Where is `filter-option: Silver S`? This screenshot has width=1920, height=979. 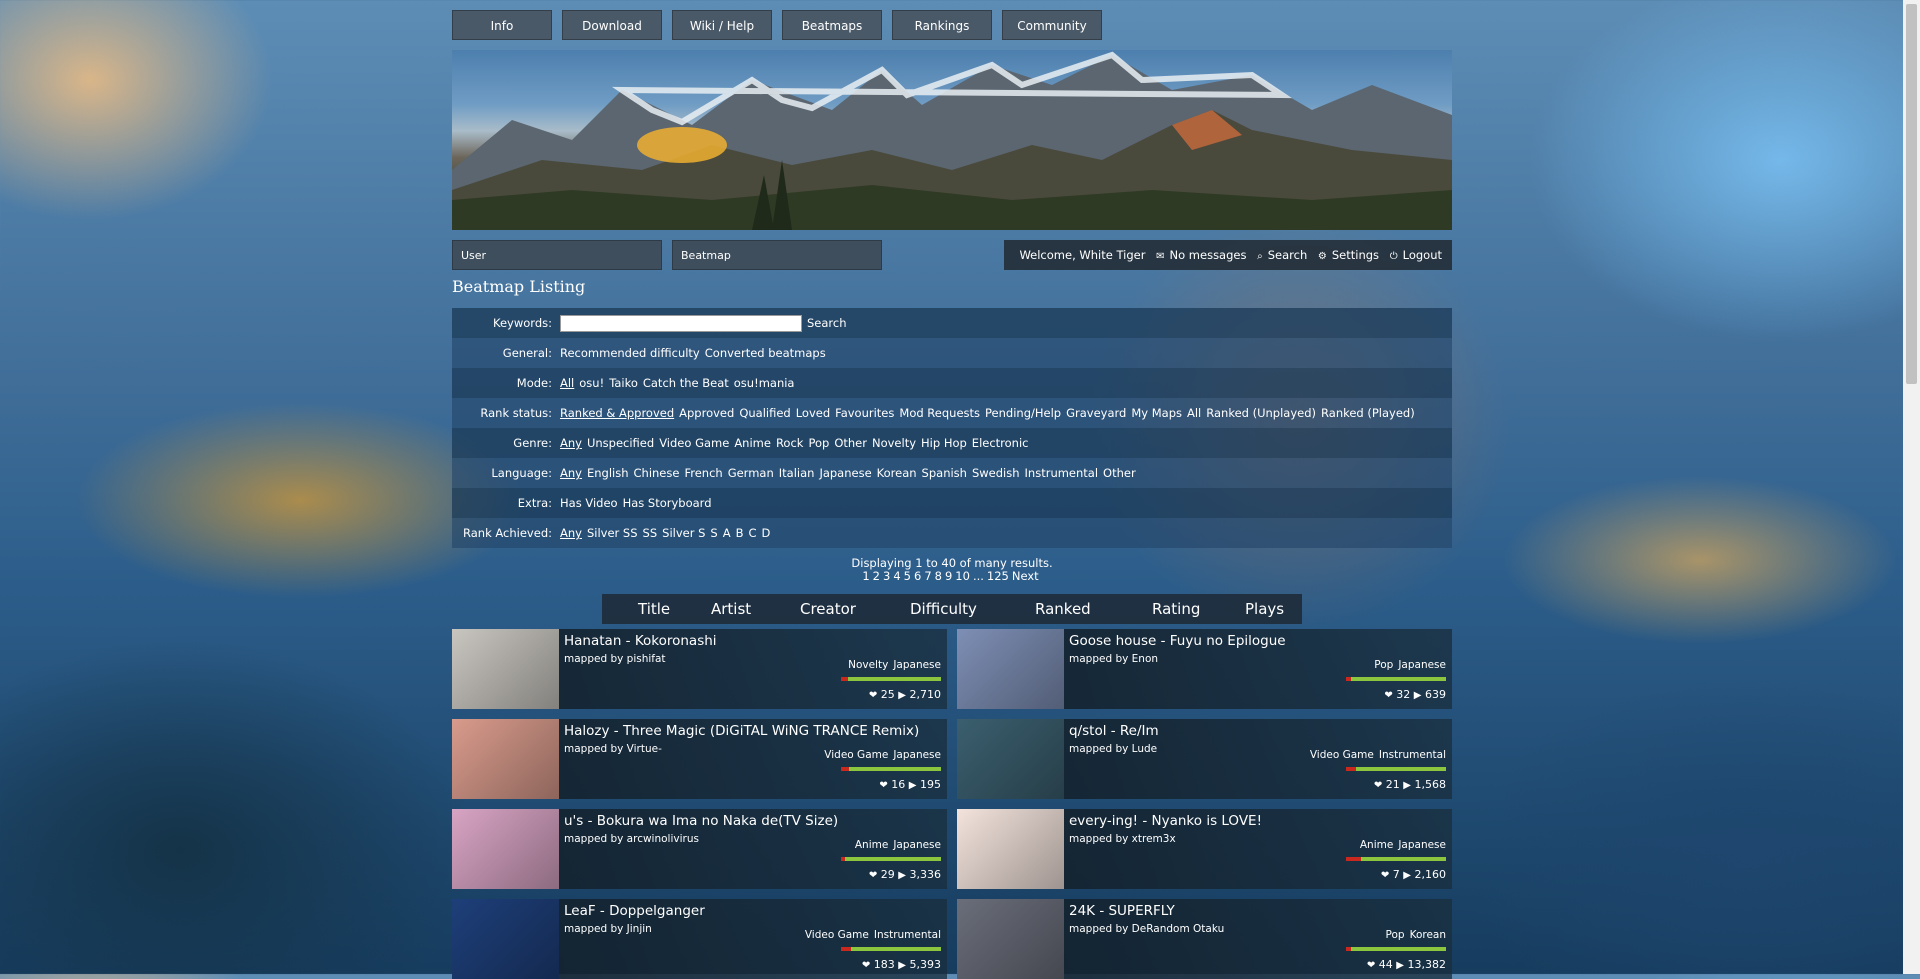 filter-option: Silver S is located at coordinates (683, 533).